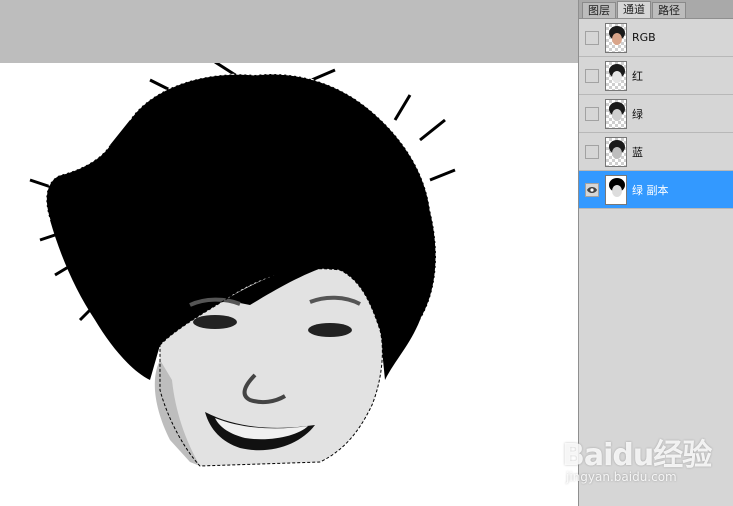 The height and width of the screenshot is (506, 733). What do you see at coordinates (644, 37) in the screenshot?
I see `channel-label: RGB` at bounding box center [644, 37].